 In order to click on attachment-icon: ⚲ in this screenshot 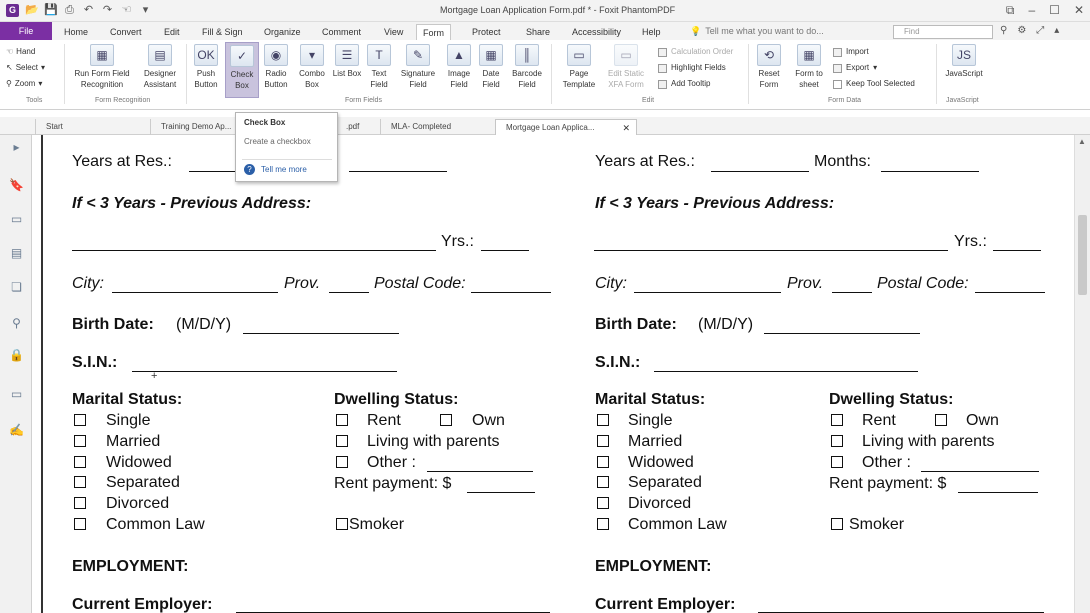, I will do `click(16, 323)`.